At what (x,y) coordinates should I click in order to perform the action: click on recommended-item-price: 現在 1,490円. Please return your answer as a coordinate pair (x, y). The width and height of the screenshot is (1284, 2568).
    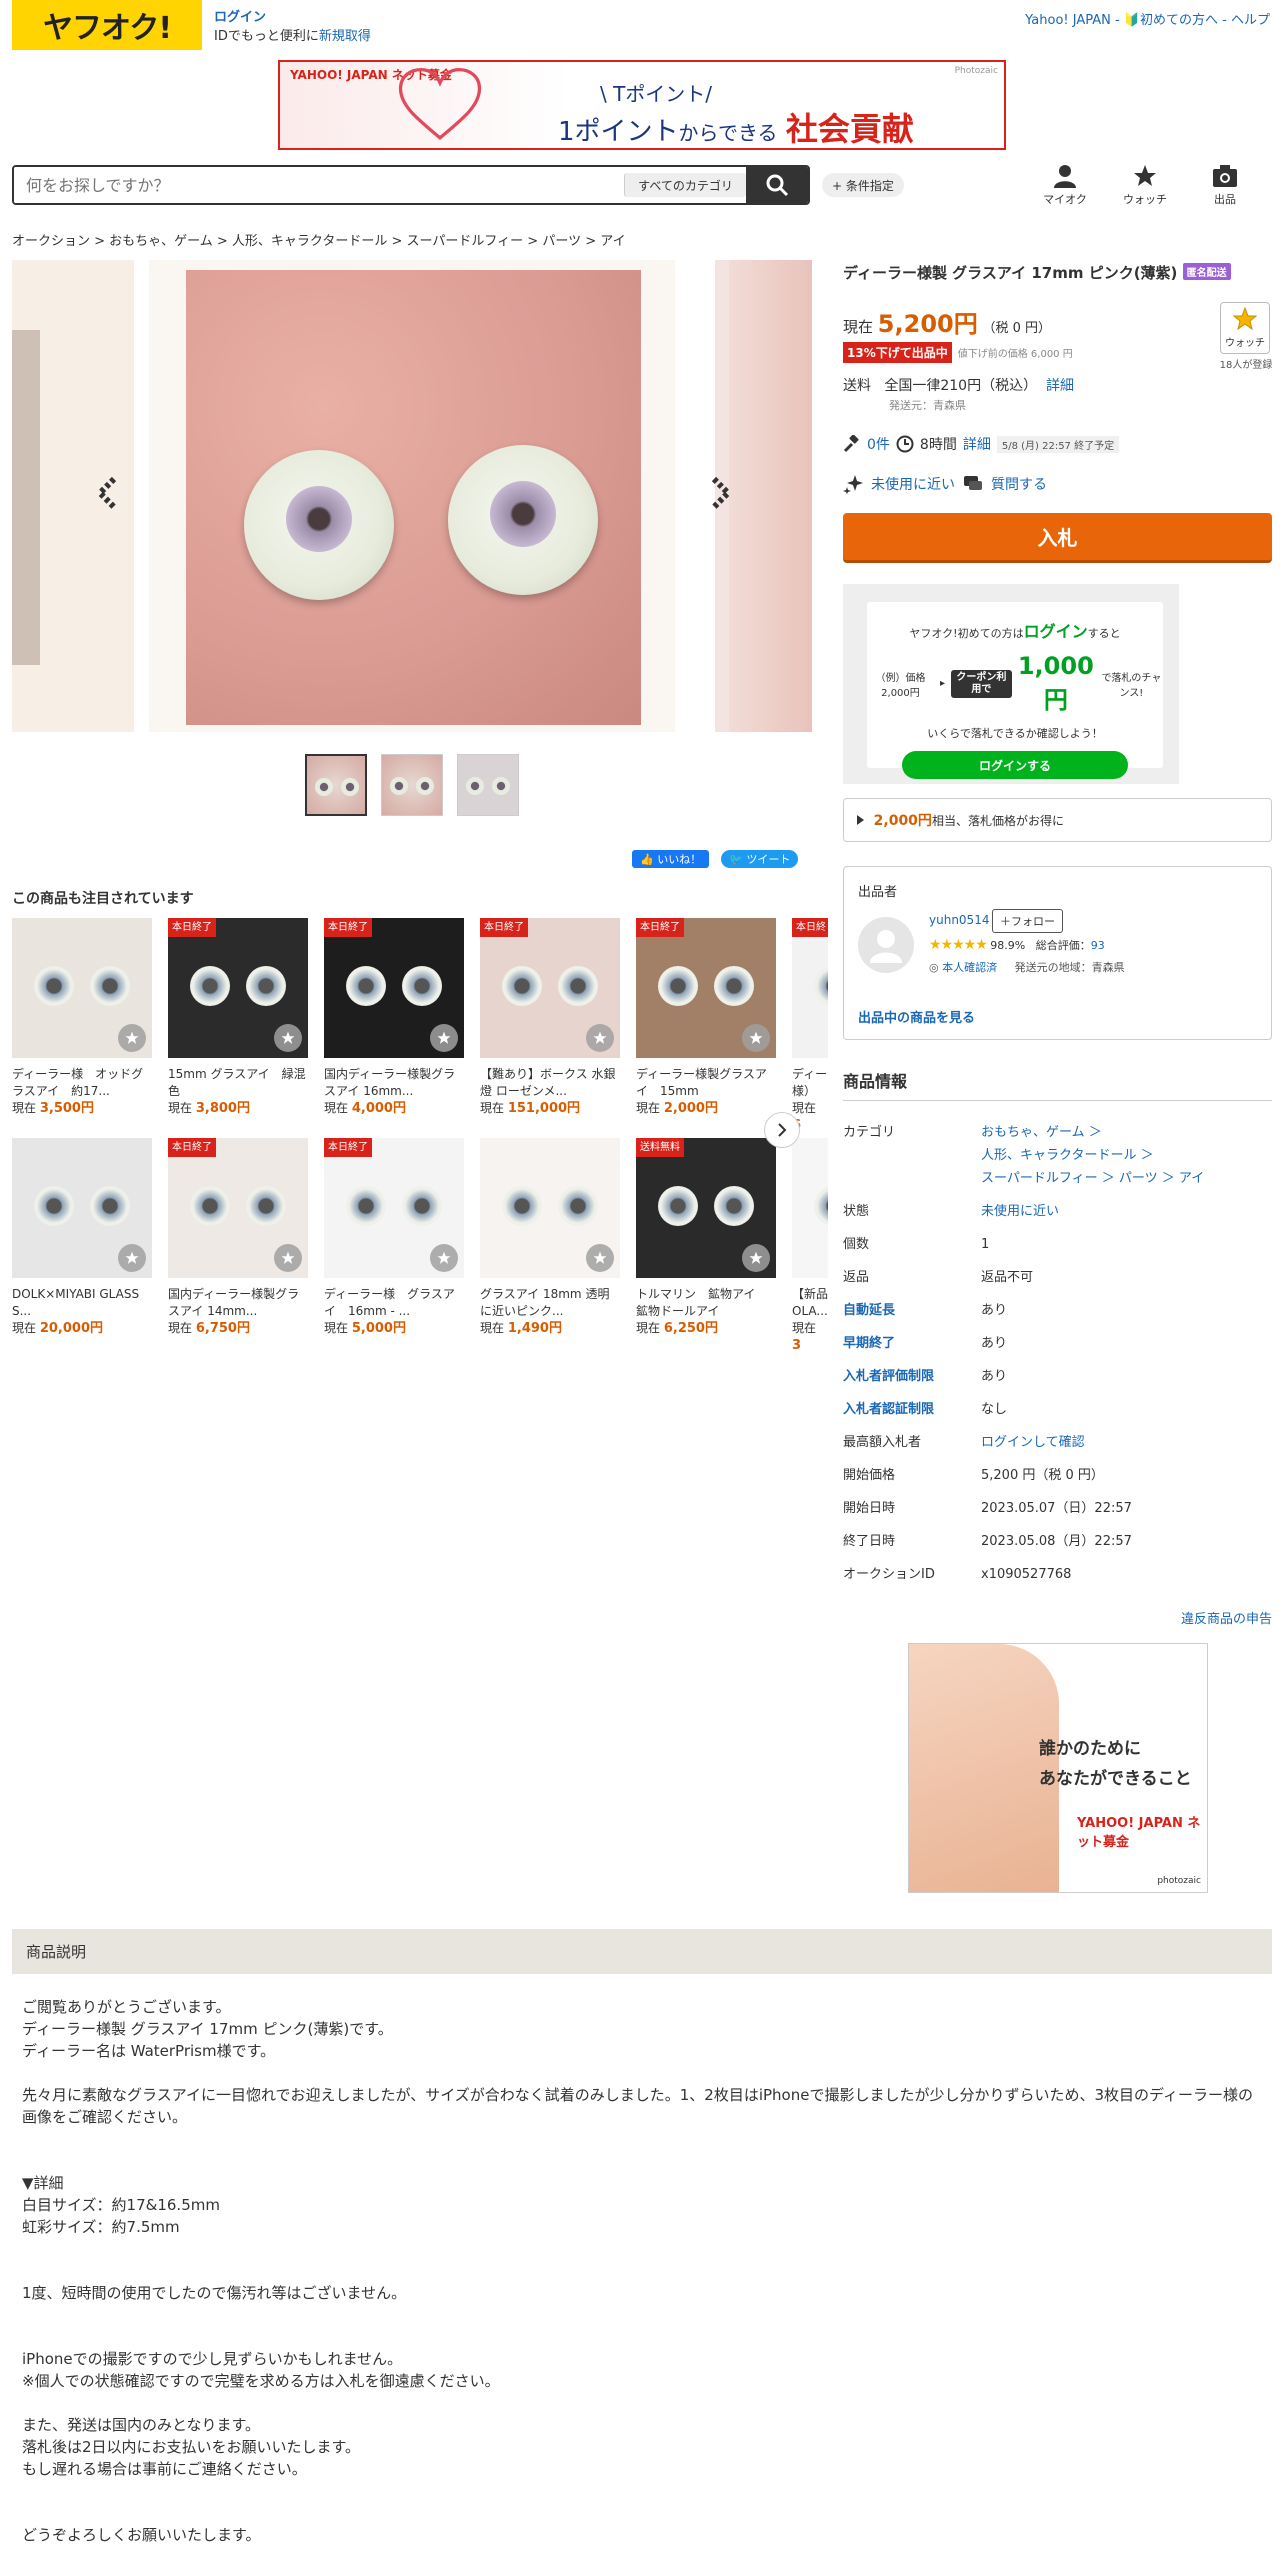
    Looking at the image, I should click on (521, 1328).